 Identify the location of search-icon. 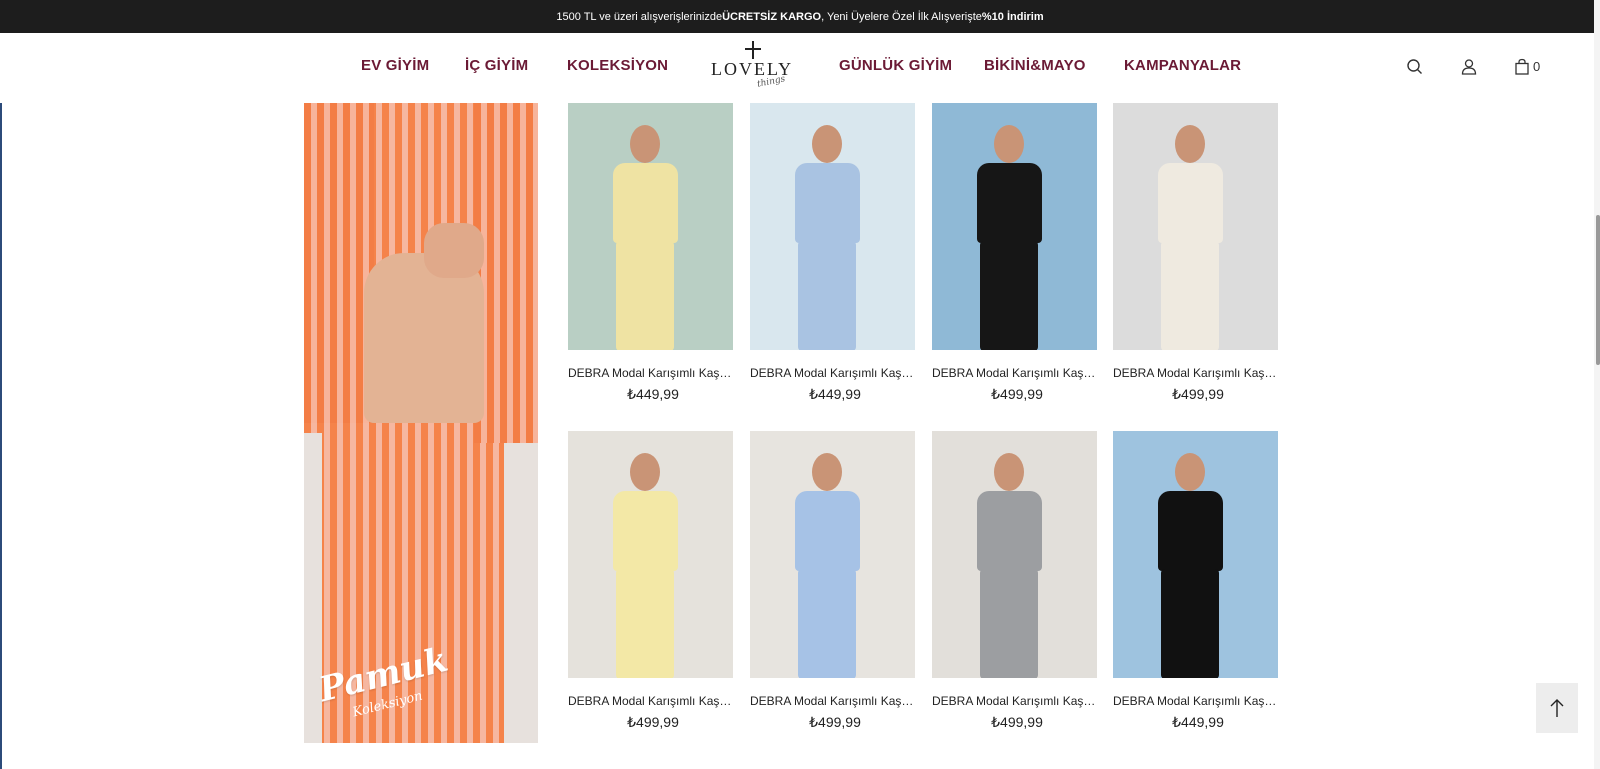
(1415, 67).